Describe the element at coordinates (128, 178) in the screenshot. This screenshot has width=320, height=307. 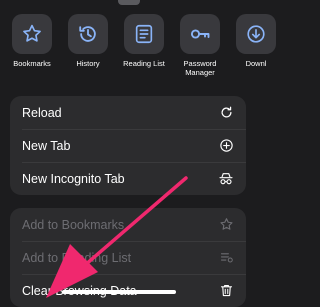
I see `new-incognito-tab-item: New Incognito Tab` at that location.